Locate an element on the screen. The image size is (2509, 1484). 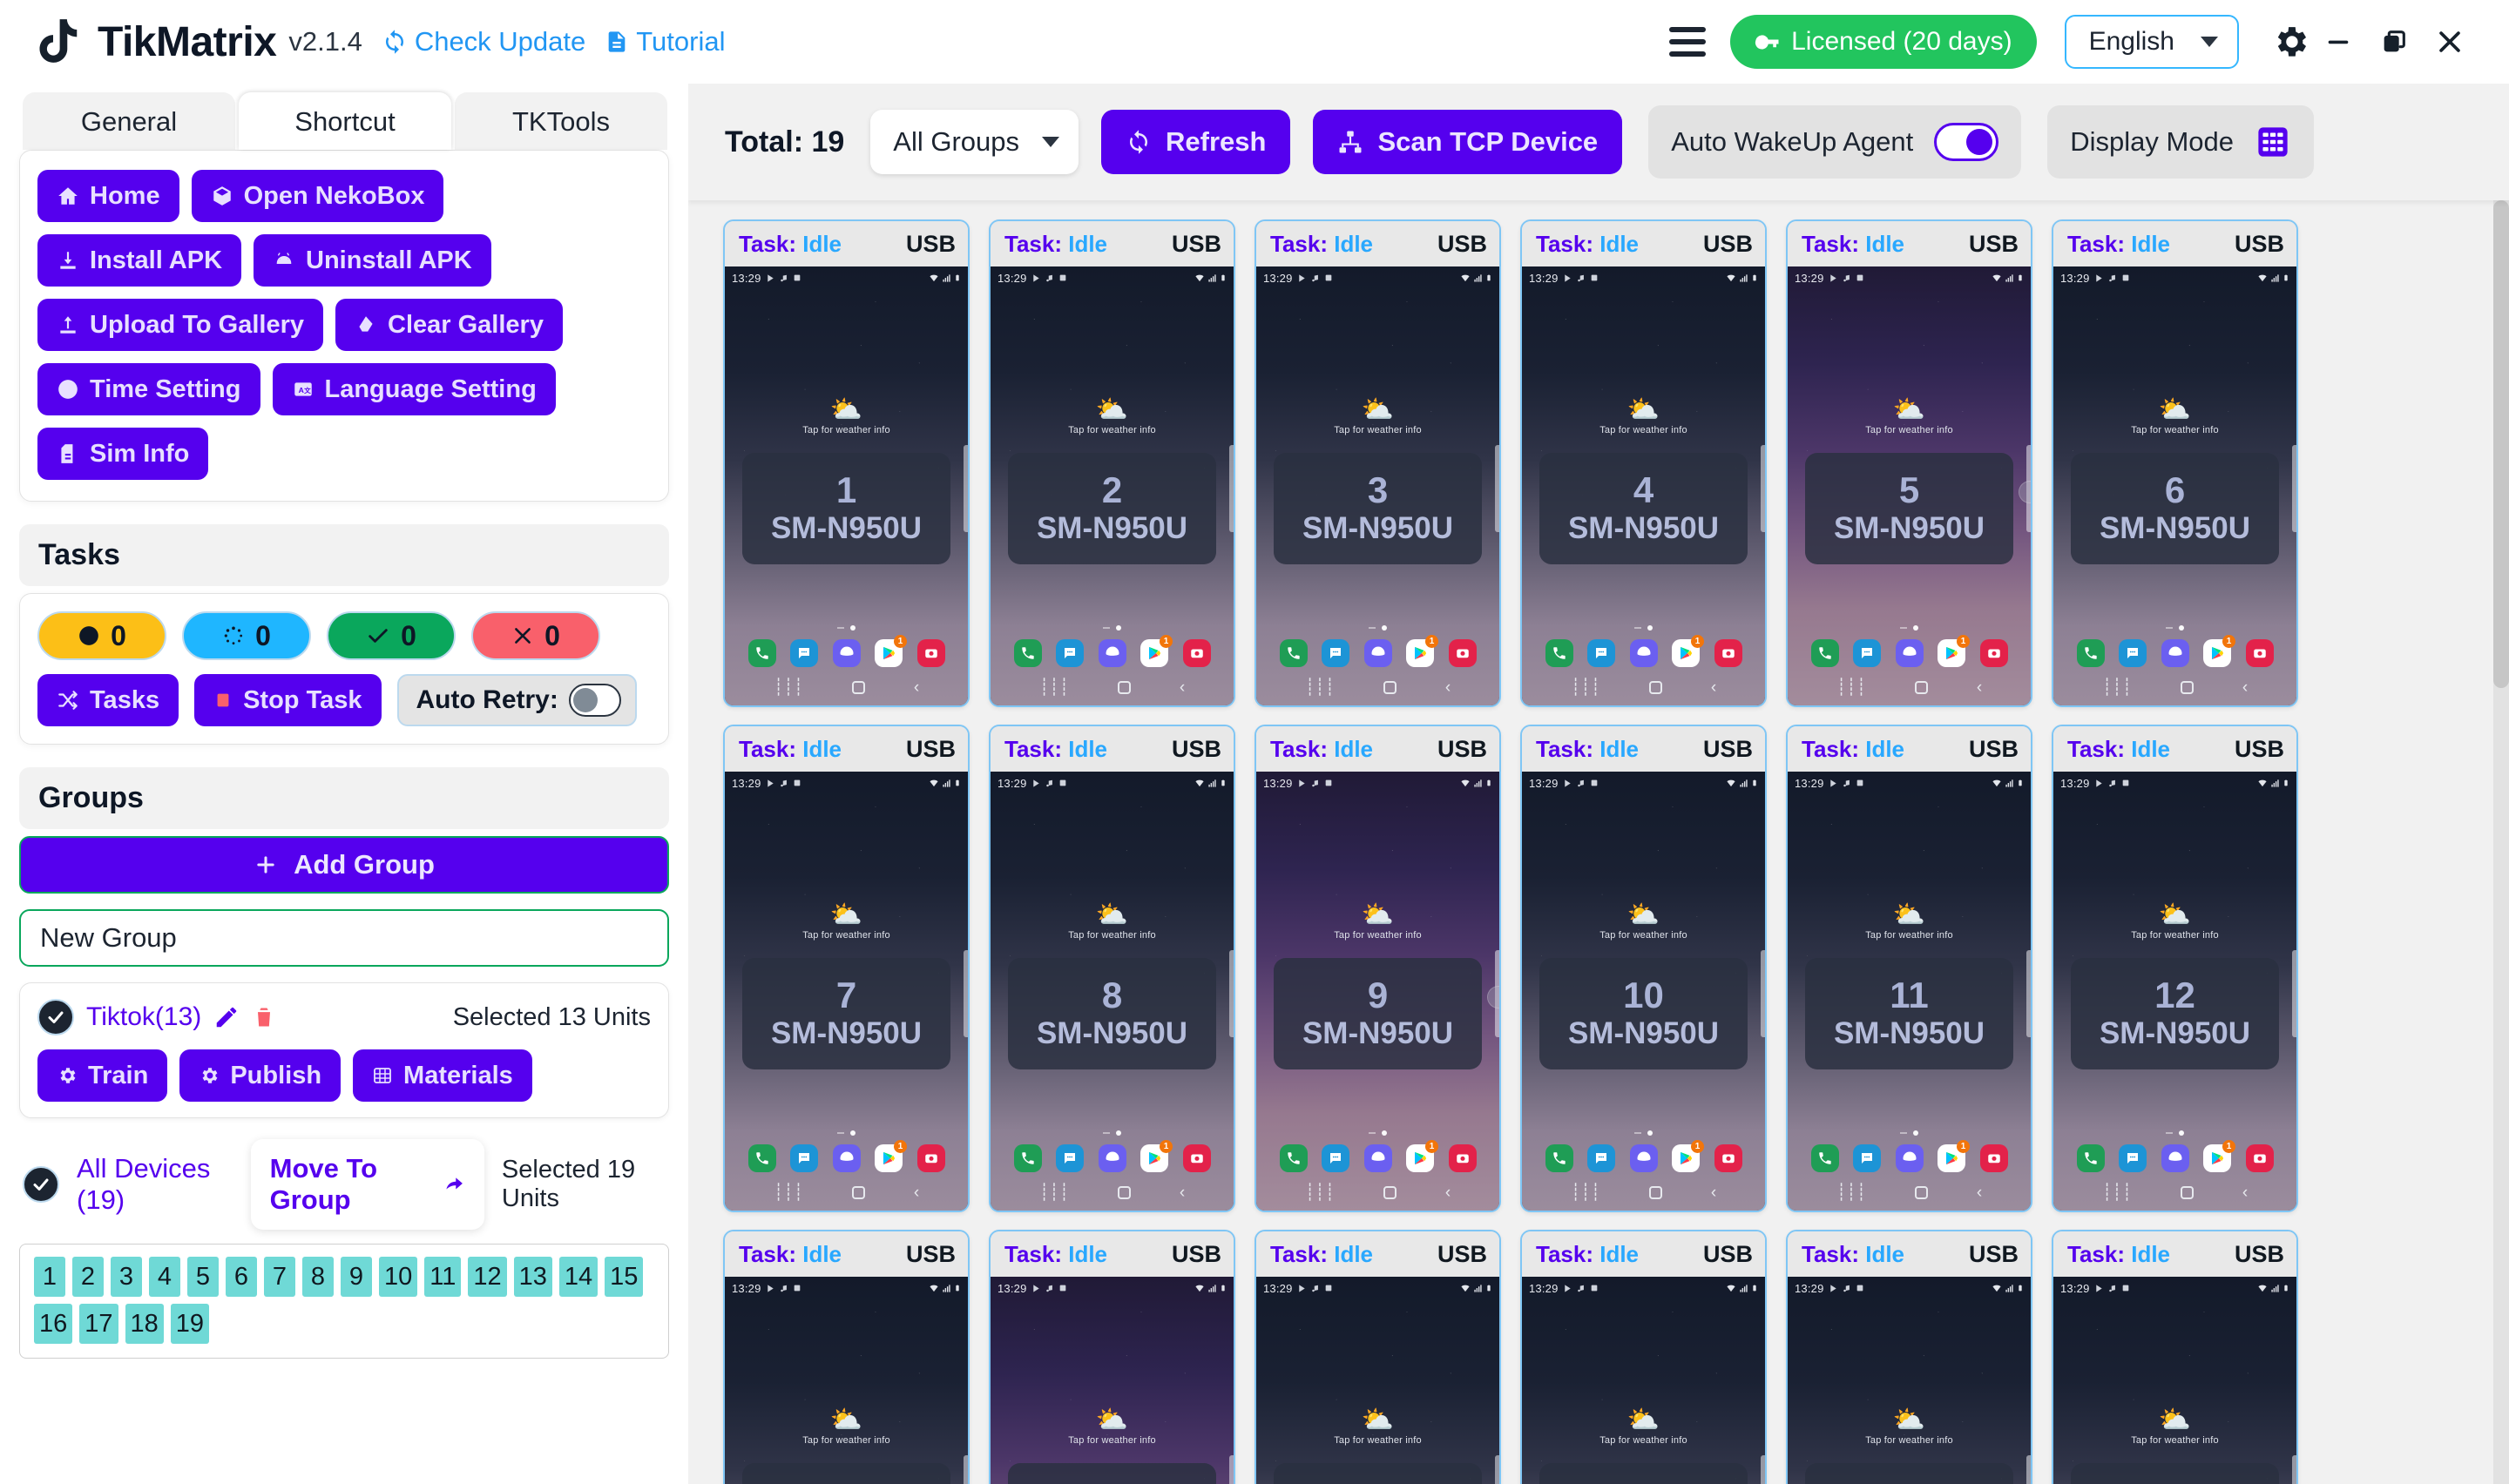
device-screen-preview: 13:29 ⛅ Tap for weather info 4 SM-N950U is located at coordinates (1643, 485).